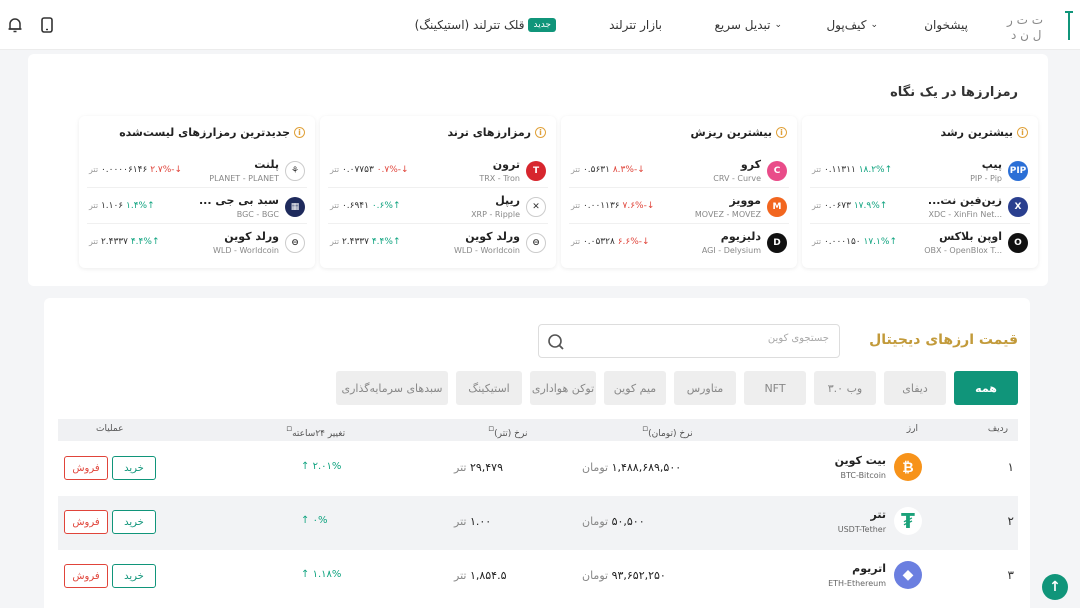 The height and width of the screenshot is (608, 1080). What do you see at coordinates (727, 214) in the screenshot?
I see `coin-symbol: MOVEZ - MOVEZ` at bounding box center [727, 214].